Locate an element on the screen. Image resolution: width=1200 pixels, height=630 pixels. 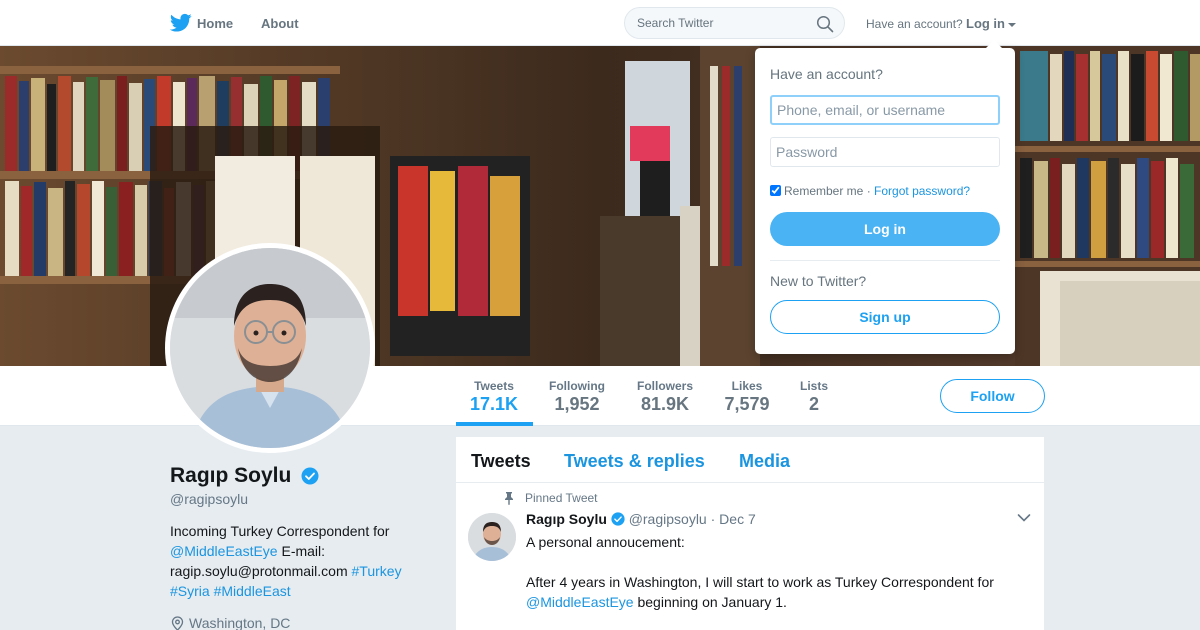
tweet-avatar-photo is located at coordinates (492, 537).